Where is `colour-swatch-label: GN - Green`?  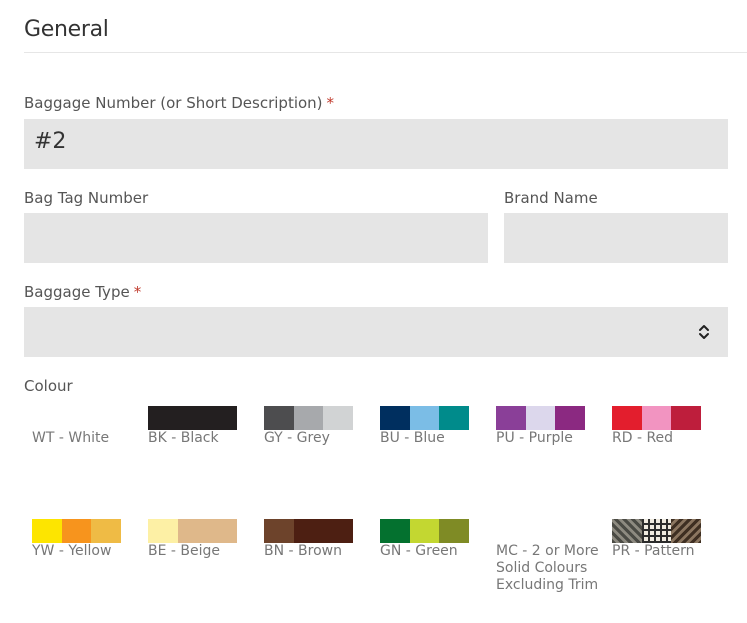
colour-swatch-label: GN - Green is located at coordinates (435, 551).